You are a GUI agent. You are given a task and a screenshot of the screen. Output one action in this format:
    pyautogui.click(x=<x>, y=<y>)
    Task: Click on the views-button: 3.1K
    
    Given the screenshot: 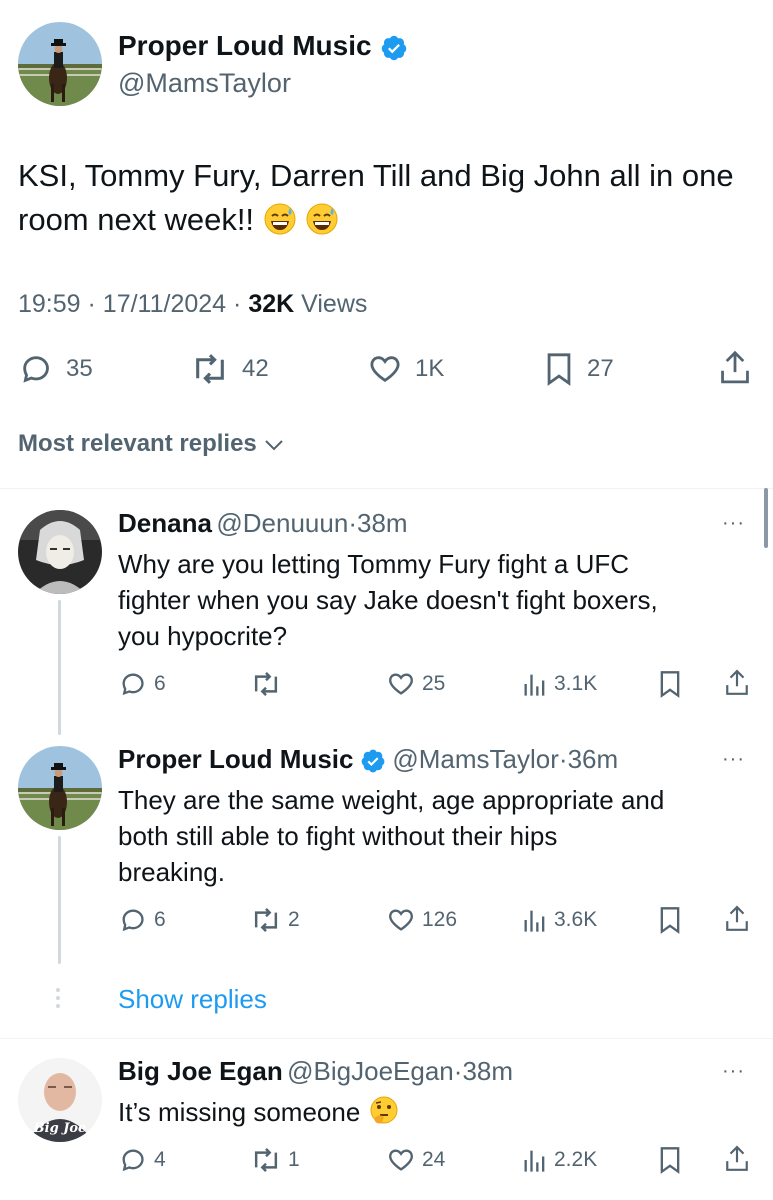 What is the action you would take?
    pyautogui.click(x=559, y=684)
    